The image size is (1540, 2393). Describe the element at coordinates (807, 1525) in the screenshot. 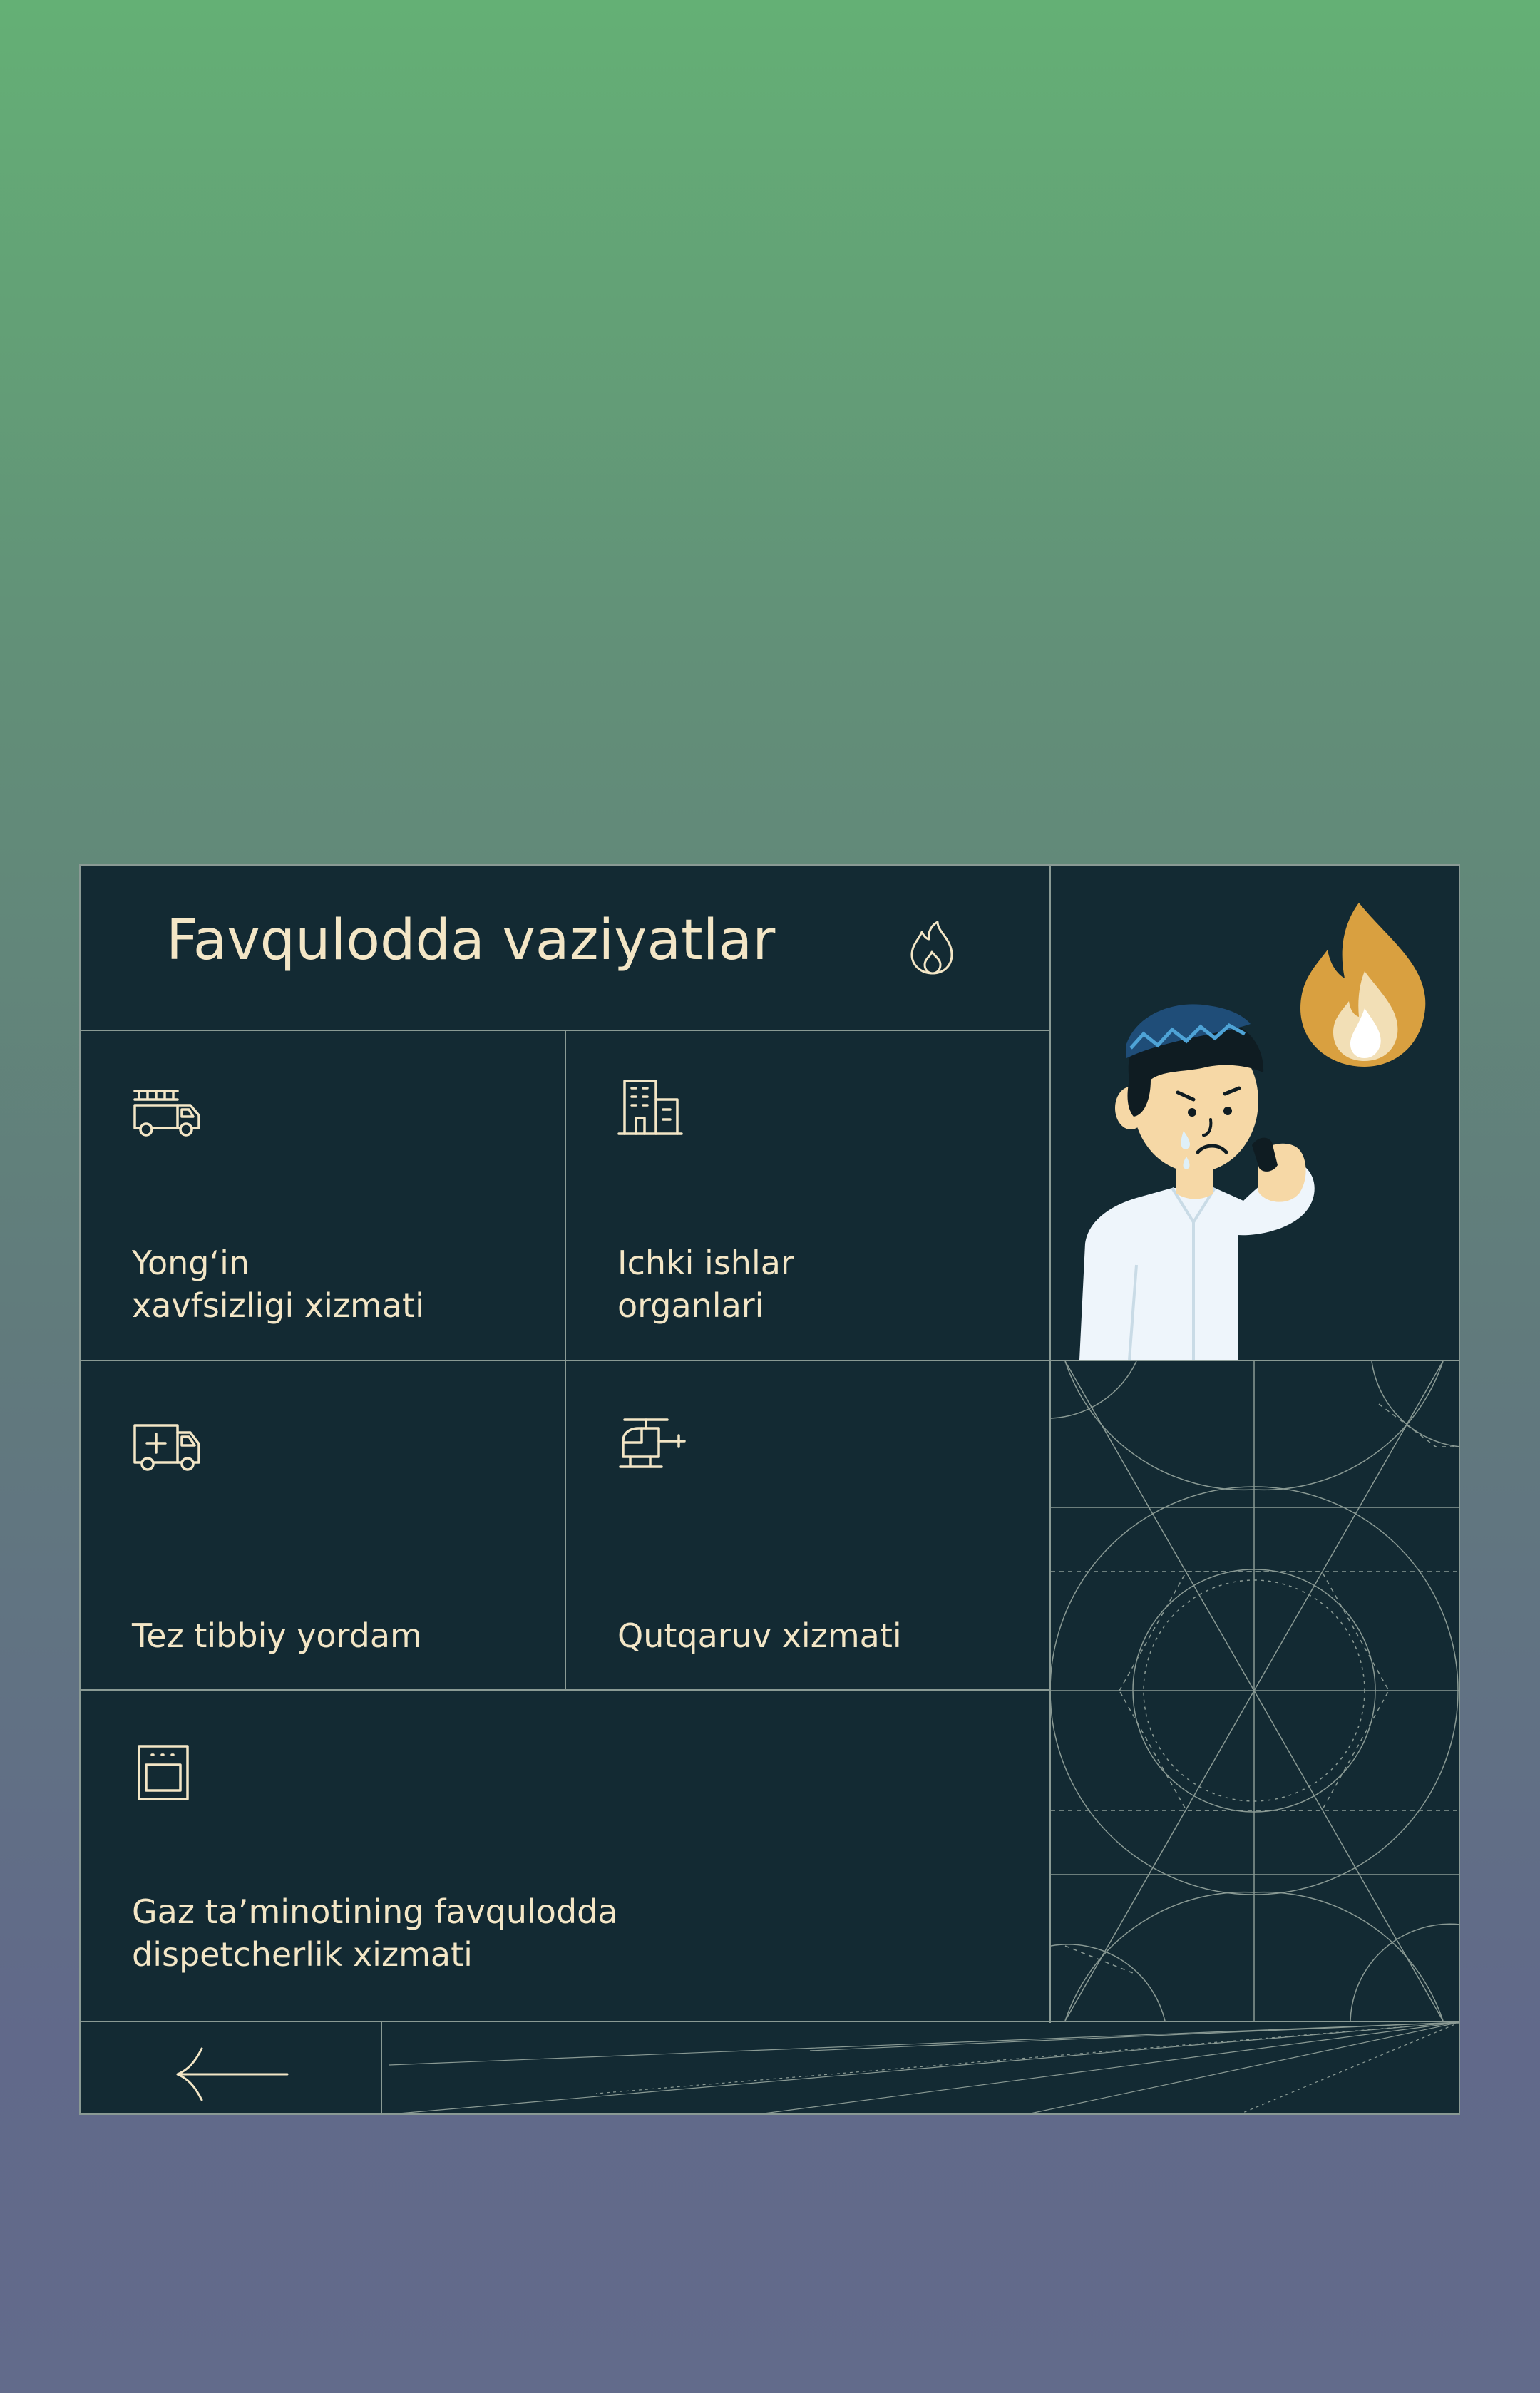

I see `service-tile-rescue: Qutqaruv xizmati` at that location.